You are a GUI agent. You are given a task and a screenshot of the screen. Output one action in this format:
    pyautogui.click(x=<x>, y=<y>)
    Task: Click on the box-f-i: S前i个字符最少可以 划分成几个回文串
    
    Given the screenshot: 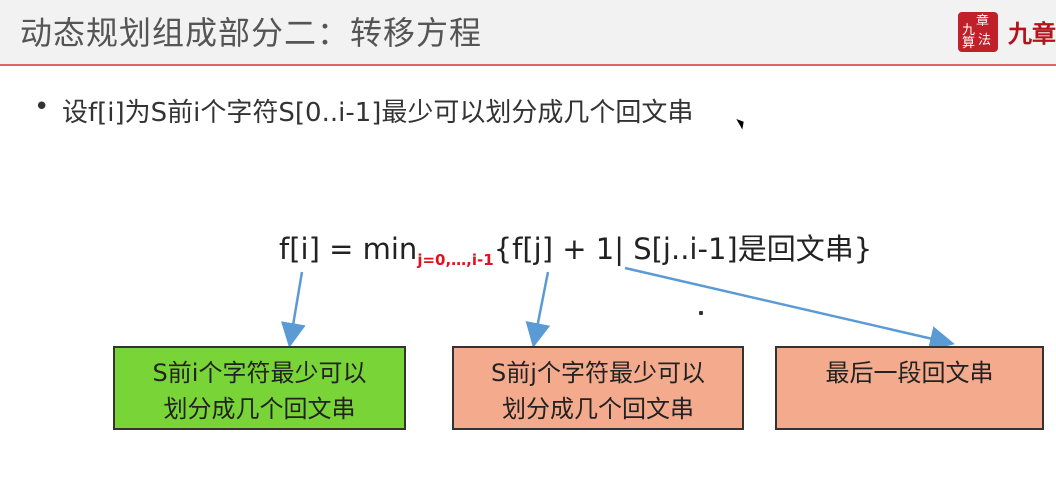 What is the action you would take?
    pyautogui.click(x=259, y=388)
    